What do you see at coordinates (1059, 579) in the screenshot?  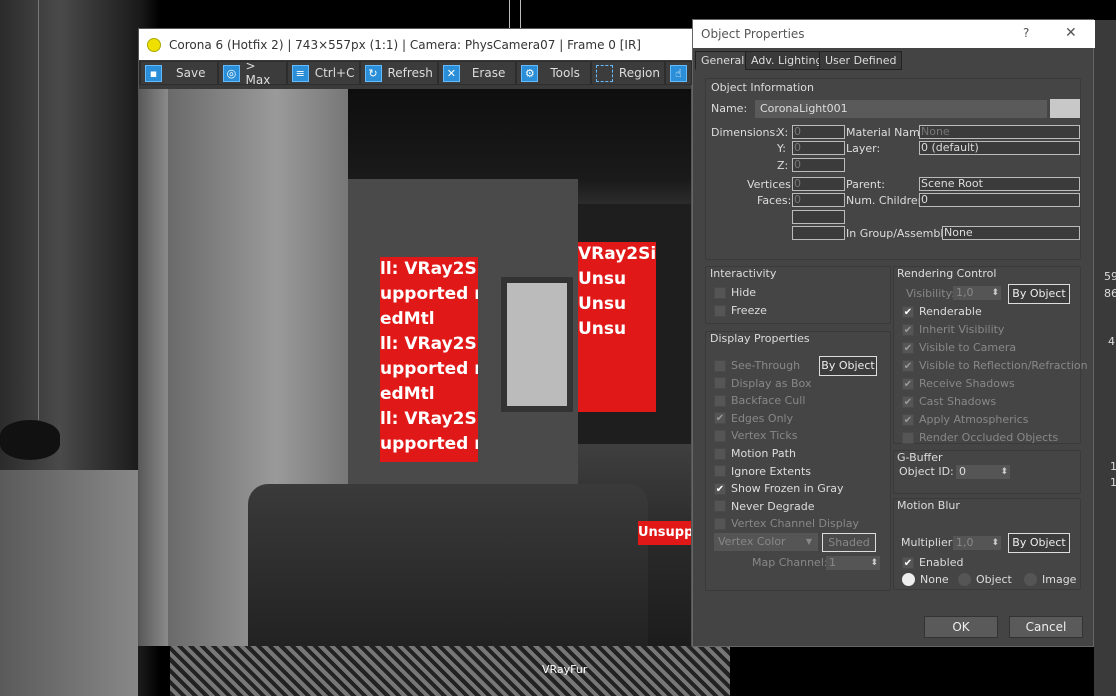 I see `radio-label: Image` at bounding box center [1059, 579].